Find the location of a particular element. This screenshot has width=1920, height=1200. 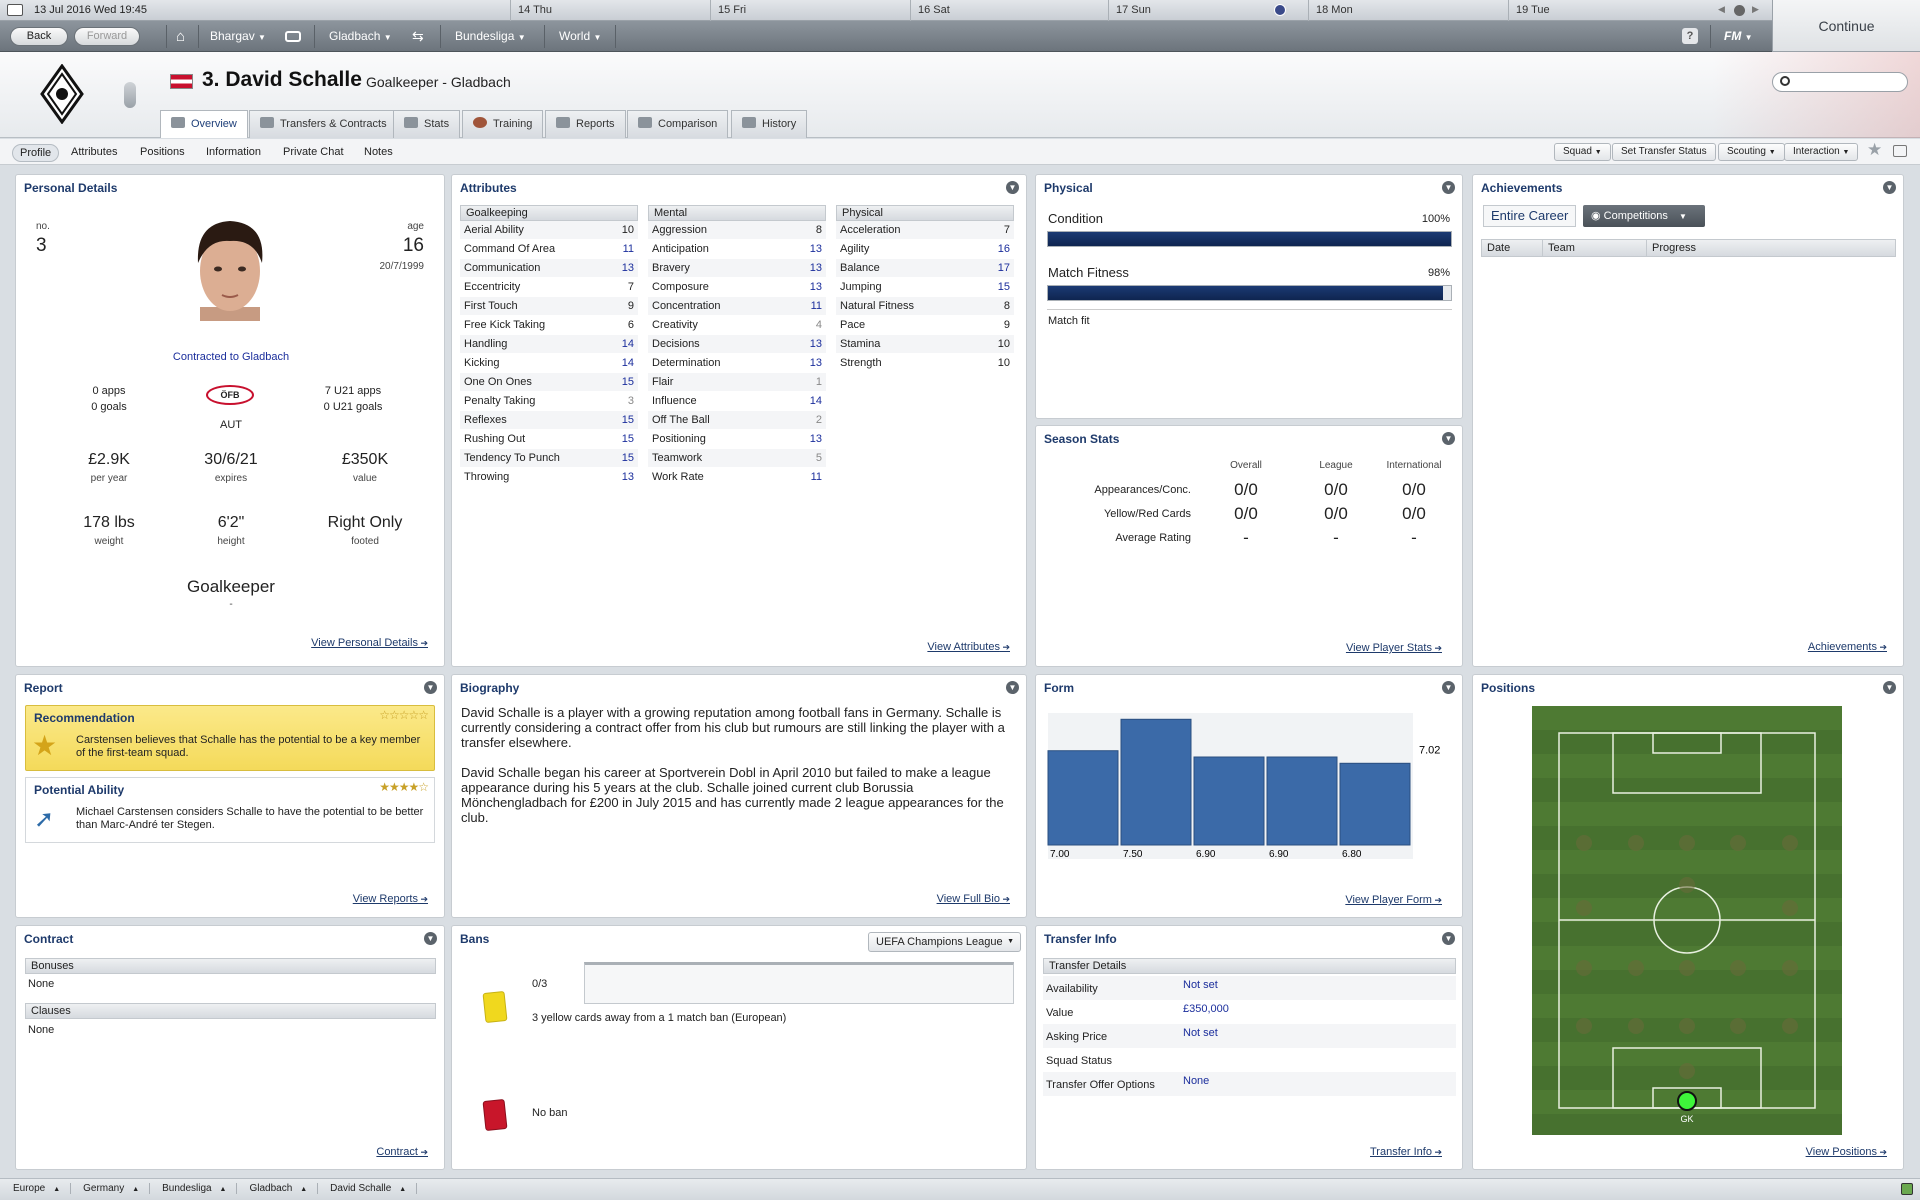

calendar-day: 16 Sat is located at coordinates (934, 10).